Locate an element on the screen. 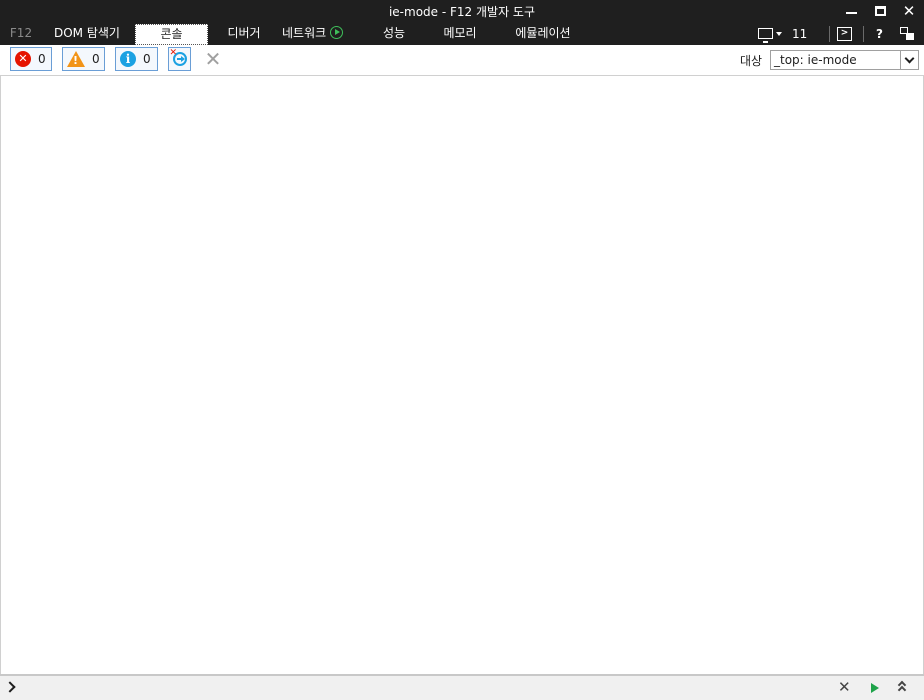 The image size is (924, 700). tab-debugger: 디버거 is located at coordinates (244, 33).